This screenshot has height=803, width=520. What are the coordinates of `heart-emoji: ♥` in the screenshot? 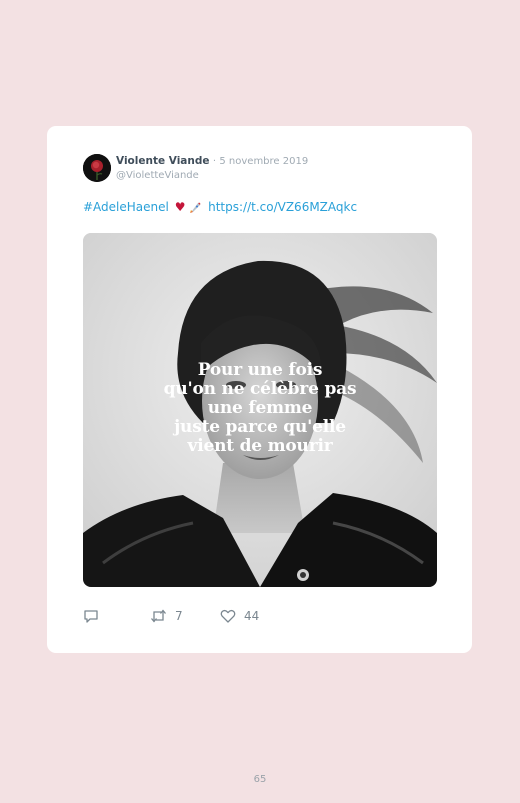 It's located at (180, 207).